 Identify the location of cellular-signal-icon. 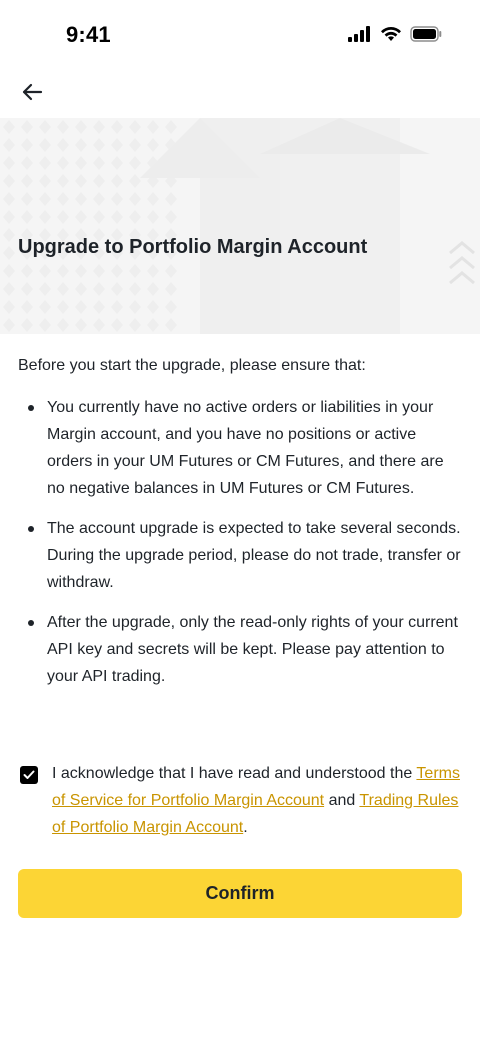
(359, 34).